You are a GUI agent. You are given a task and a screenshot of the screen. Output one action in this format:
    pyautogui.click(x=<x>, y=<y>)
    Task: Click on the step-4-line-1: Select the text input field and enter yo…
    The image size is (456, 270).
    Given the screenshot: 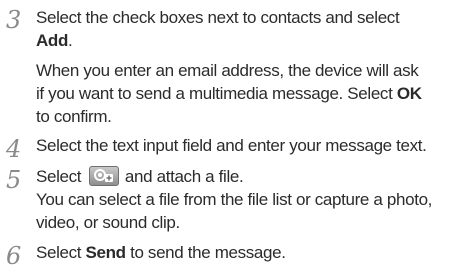 What is the action you would take?
    pyautogui.click(x=231, y=146)
    